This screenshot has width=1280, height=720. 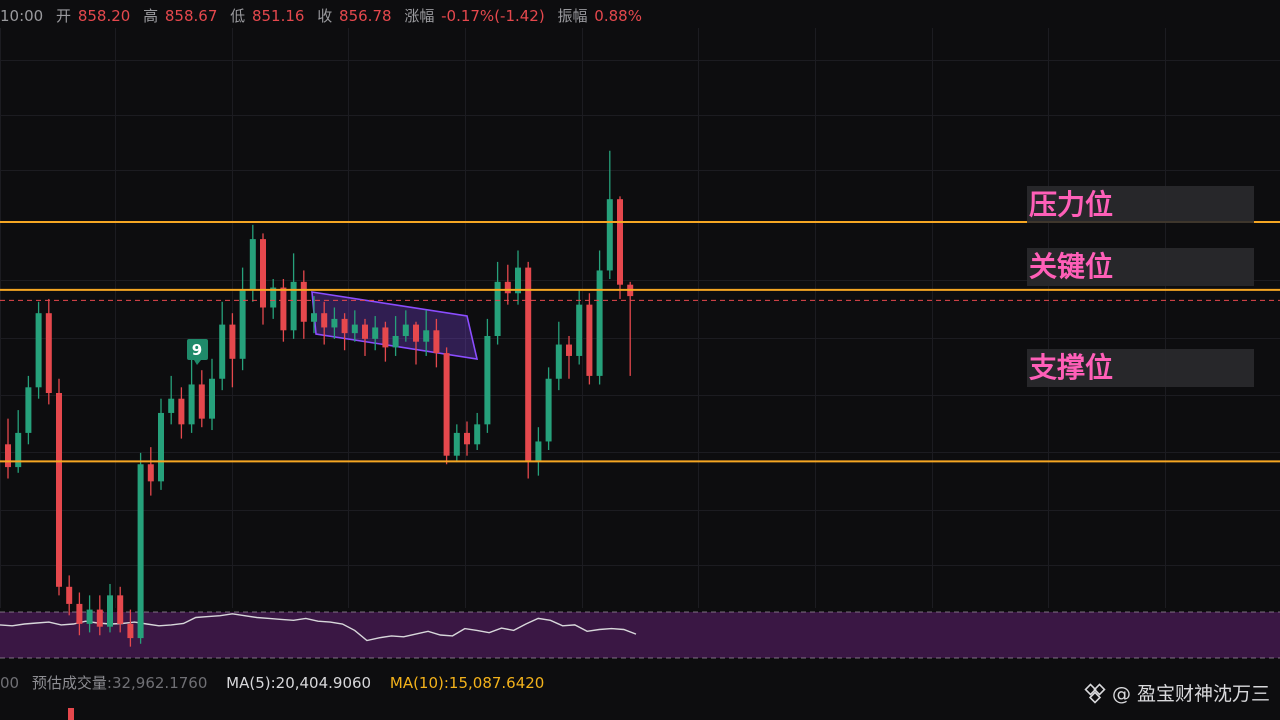 I want to click on signal-marker-label: 9, so click(x=197, y=350).